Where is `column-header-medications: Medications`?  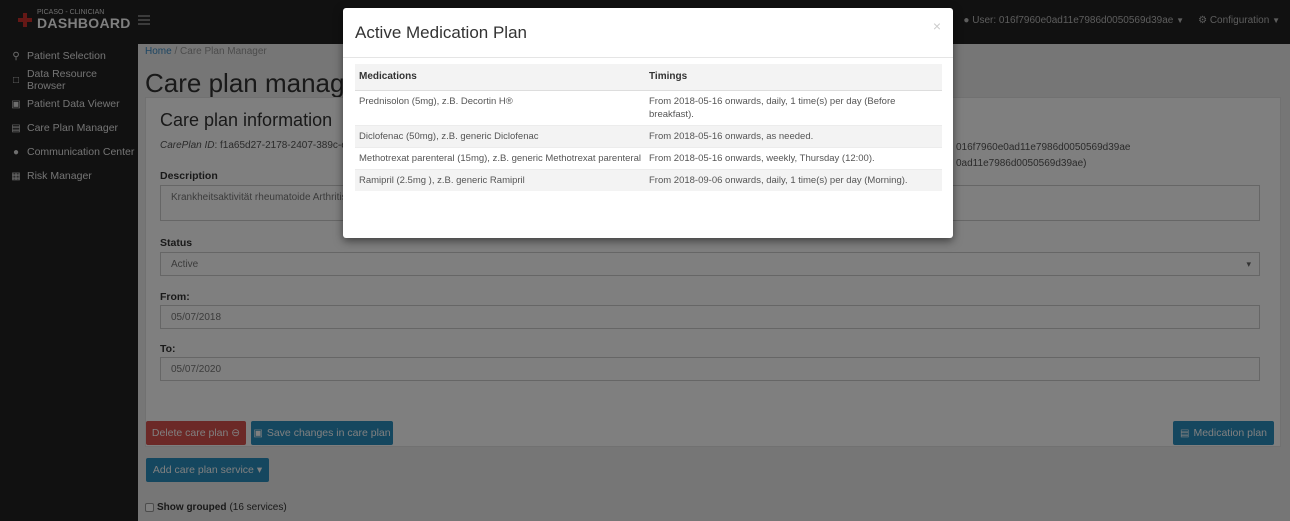 column-header-medications: Medications is located at coordinates (500, 77).